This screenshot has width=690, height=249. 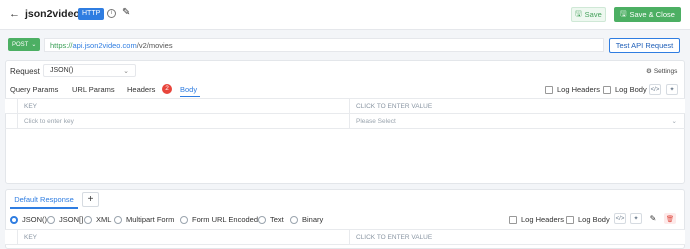 I want to click on save-button: 🖫 Save, so click(x=588, y=14).